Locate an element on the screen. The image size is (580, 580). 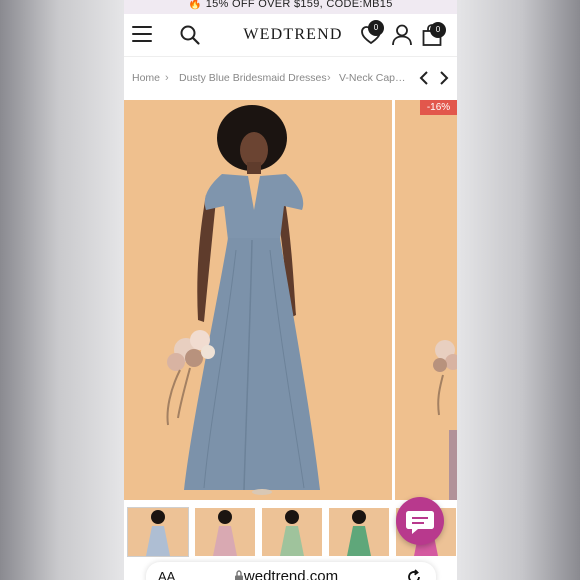
arrow-left-icon is located at coordinates (424, 78).